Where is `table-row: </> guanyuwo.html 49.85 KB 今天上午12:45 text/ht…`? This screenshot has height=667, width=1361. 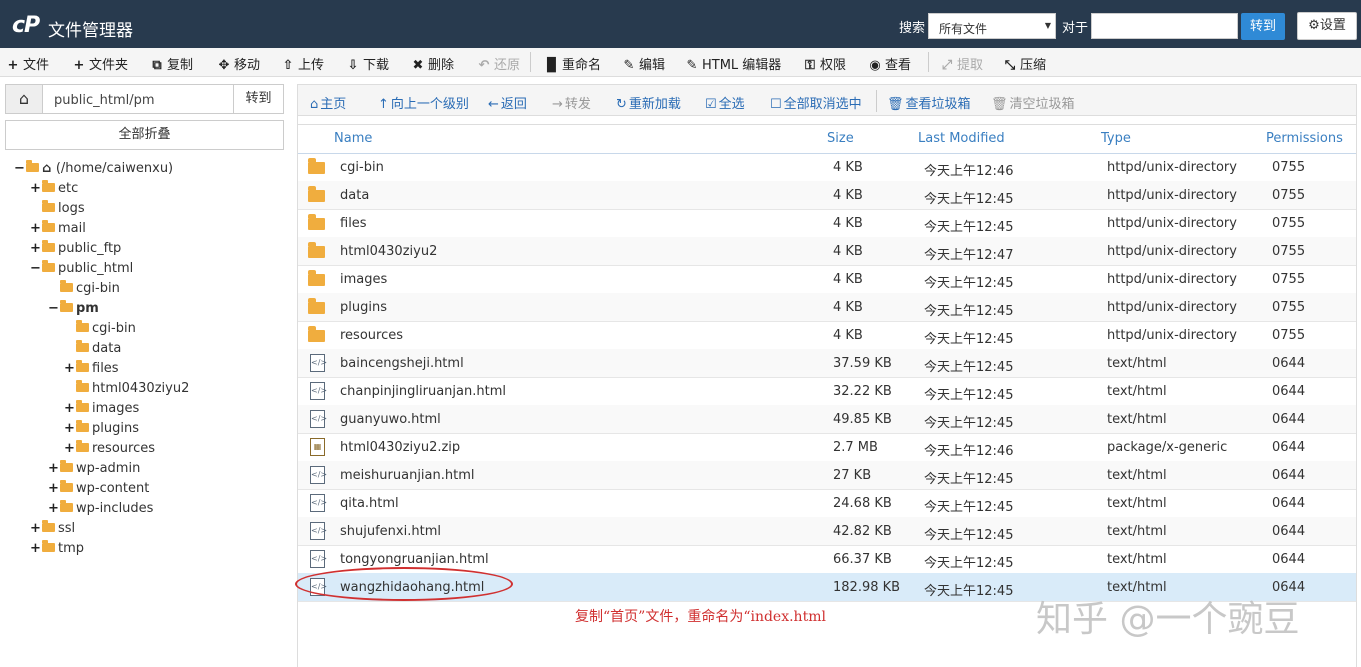
table-row: </> guanyuwo.html 49.85 KB 今天上午12:45 text/ht… is located at coordinates (827, 419).